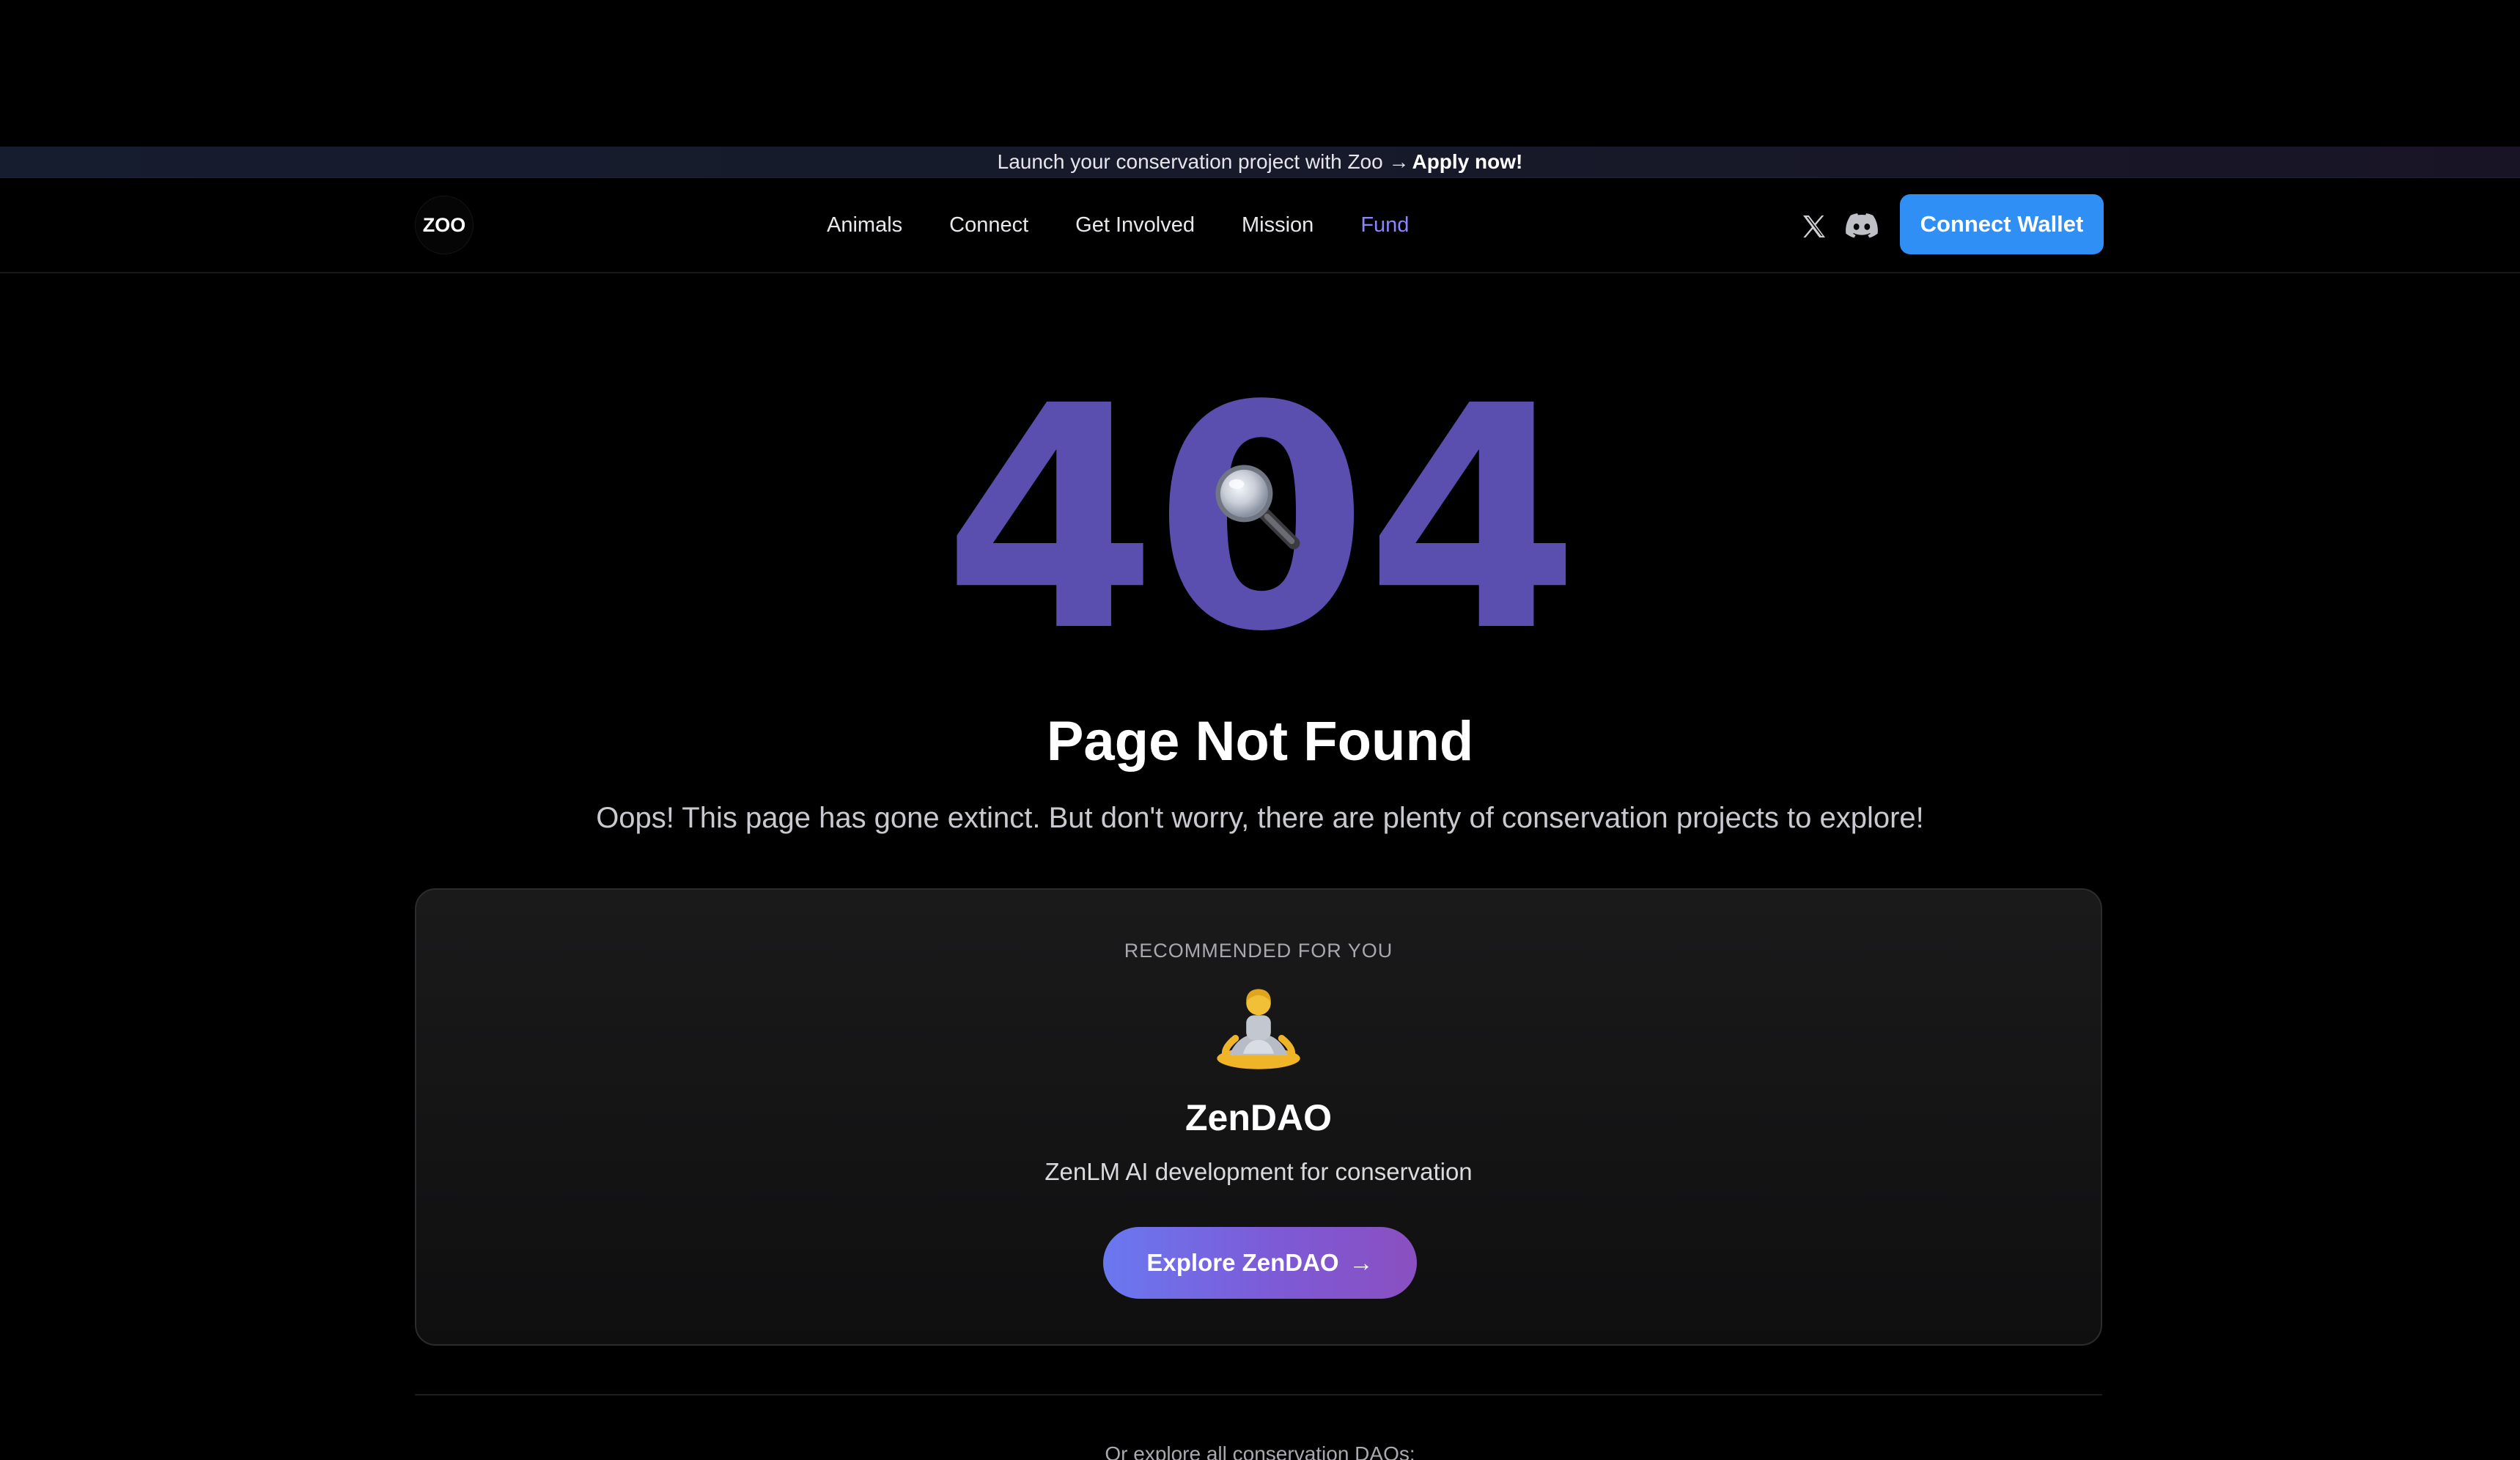 This screenshot has width=2520, height=1460. What do you see at coordinates (1258, 1395) in the screenshot?
I see `section-divider` at bounding box center [1258, 1395].